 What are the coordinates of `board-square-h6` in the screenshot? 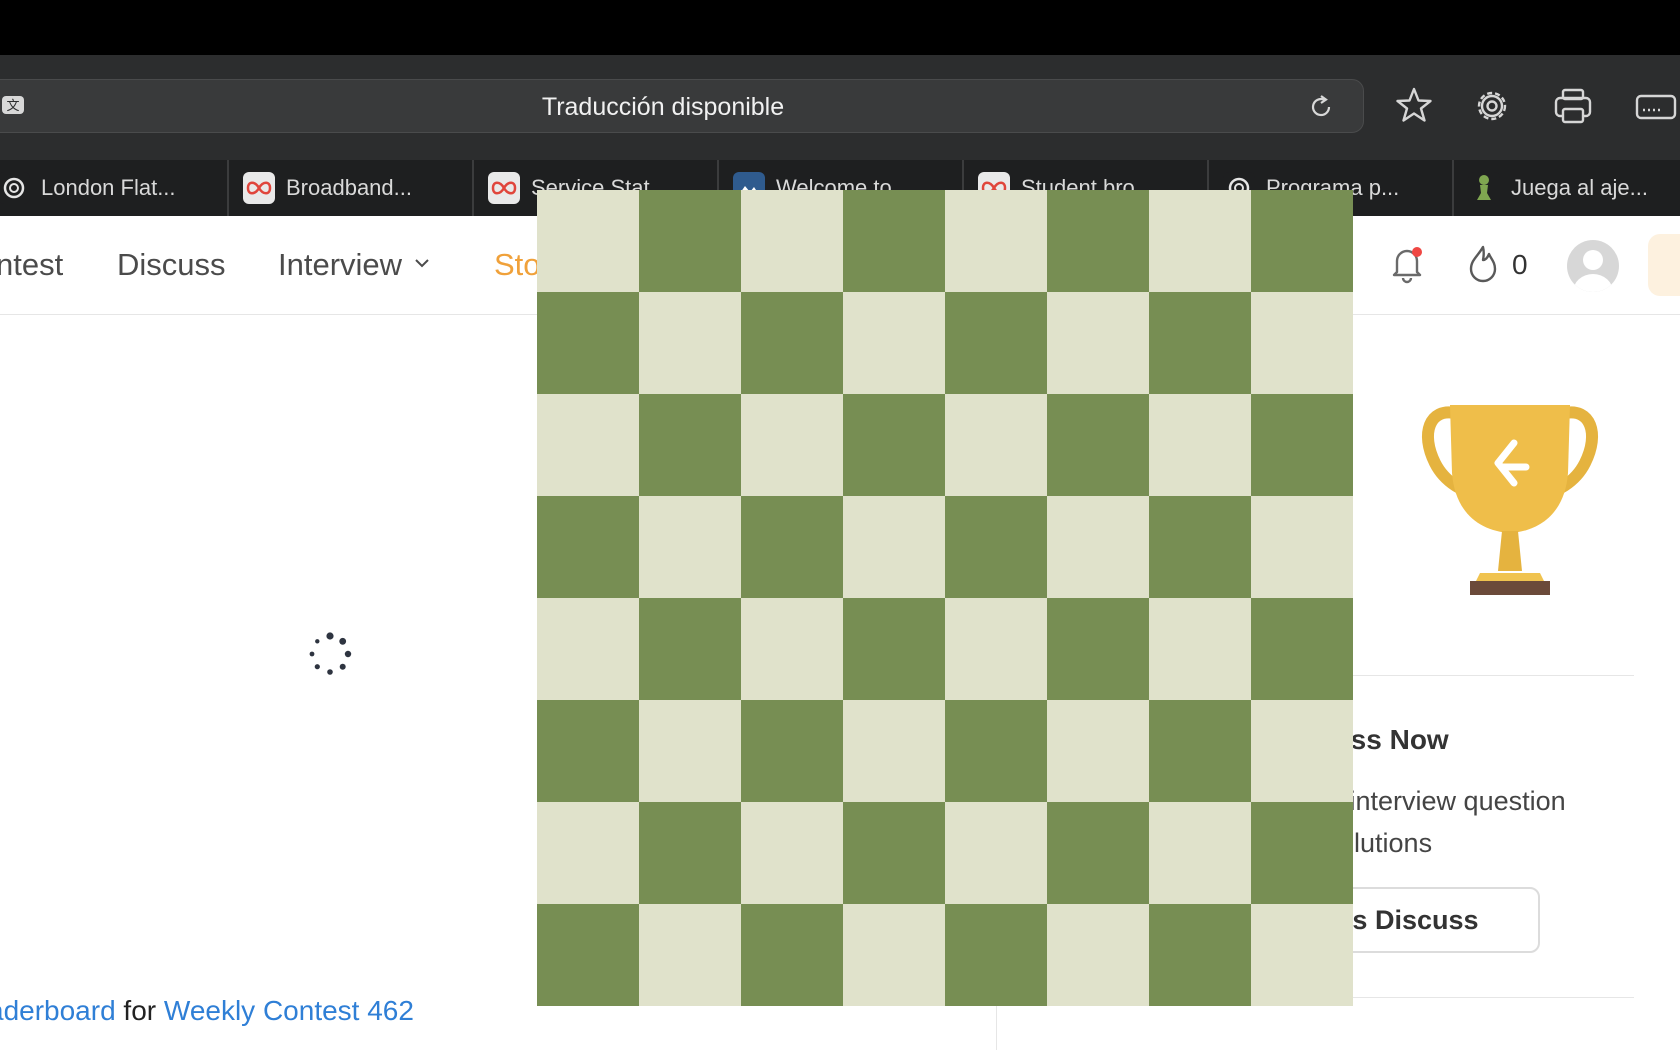 It's located at (1302, 445).